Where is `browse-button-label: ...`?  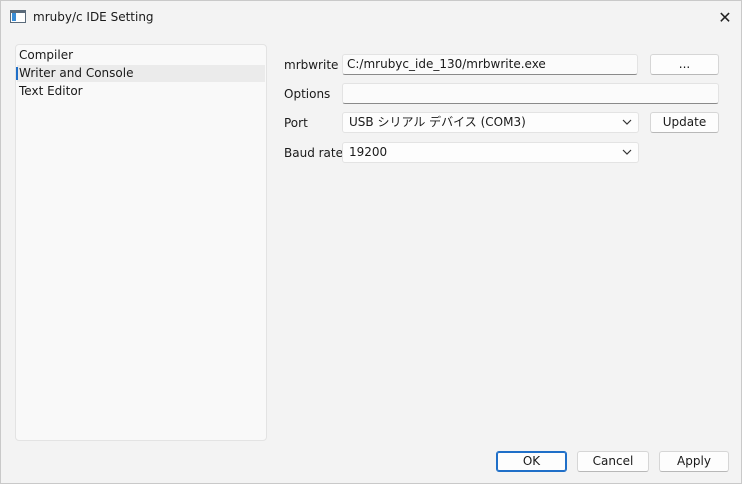 browse-button-label: ... is located at coordinates (684, 64).